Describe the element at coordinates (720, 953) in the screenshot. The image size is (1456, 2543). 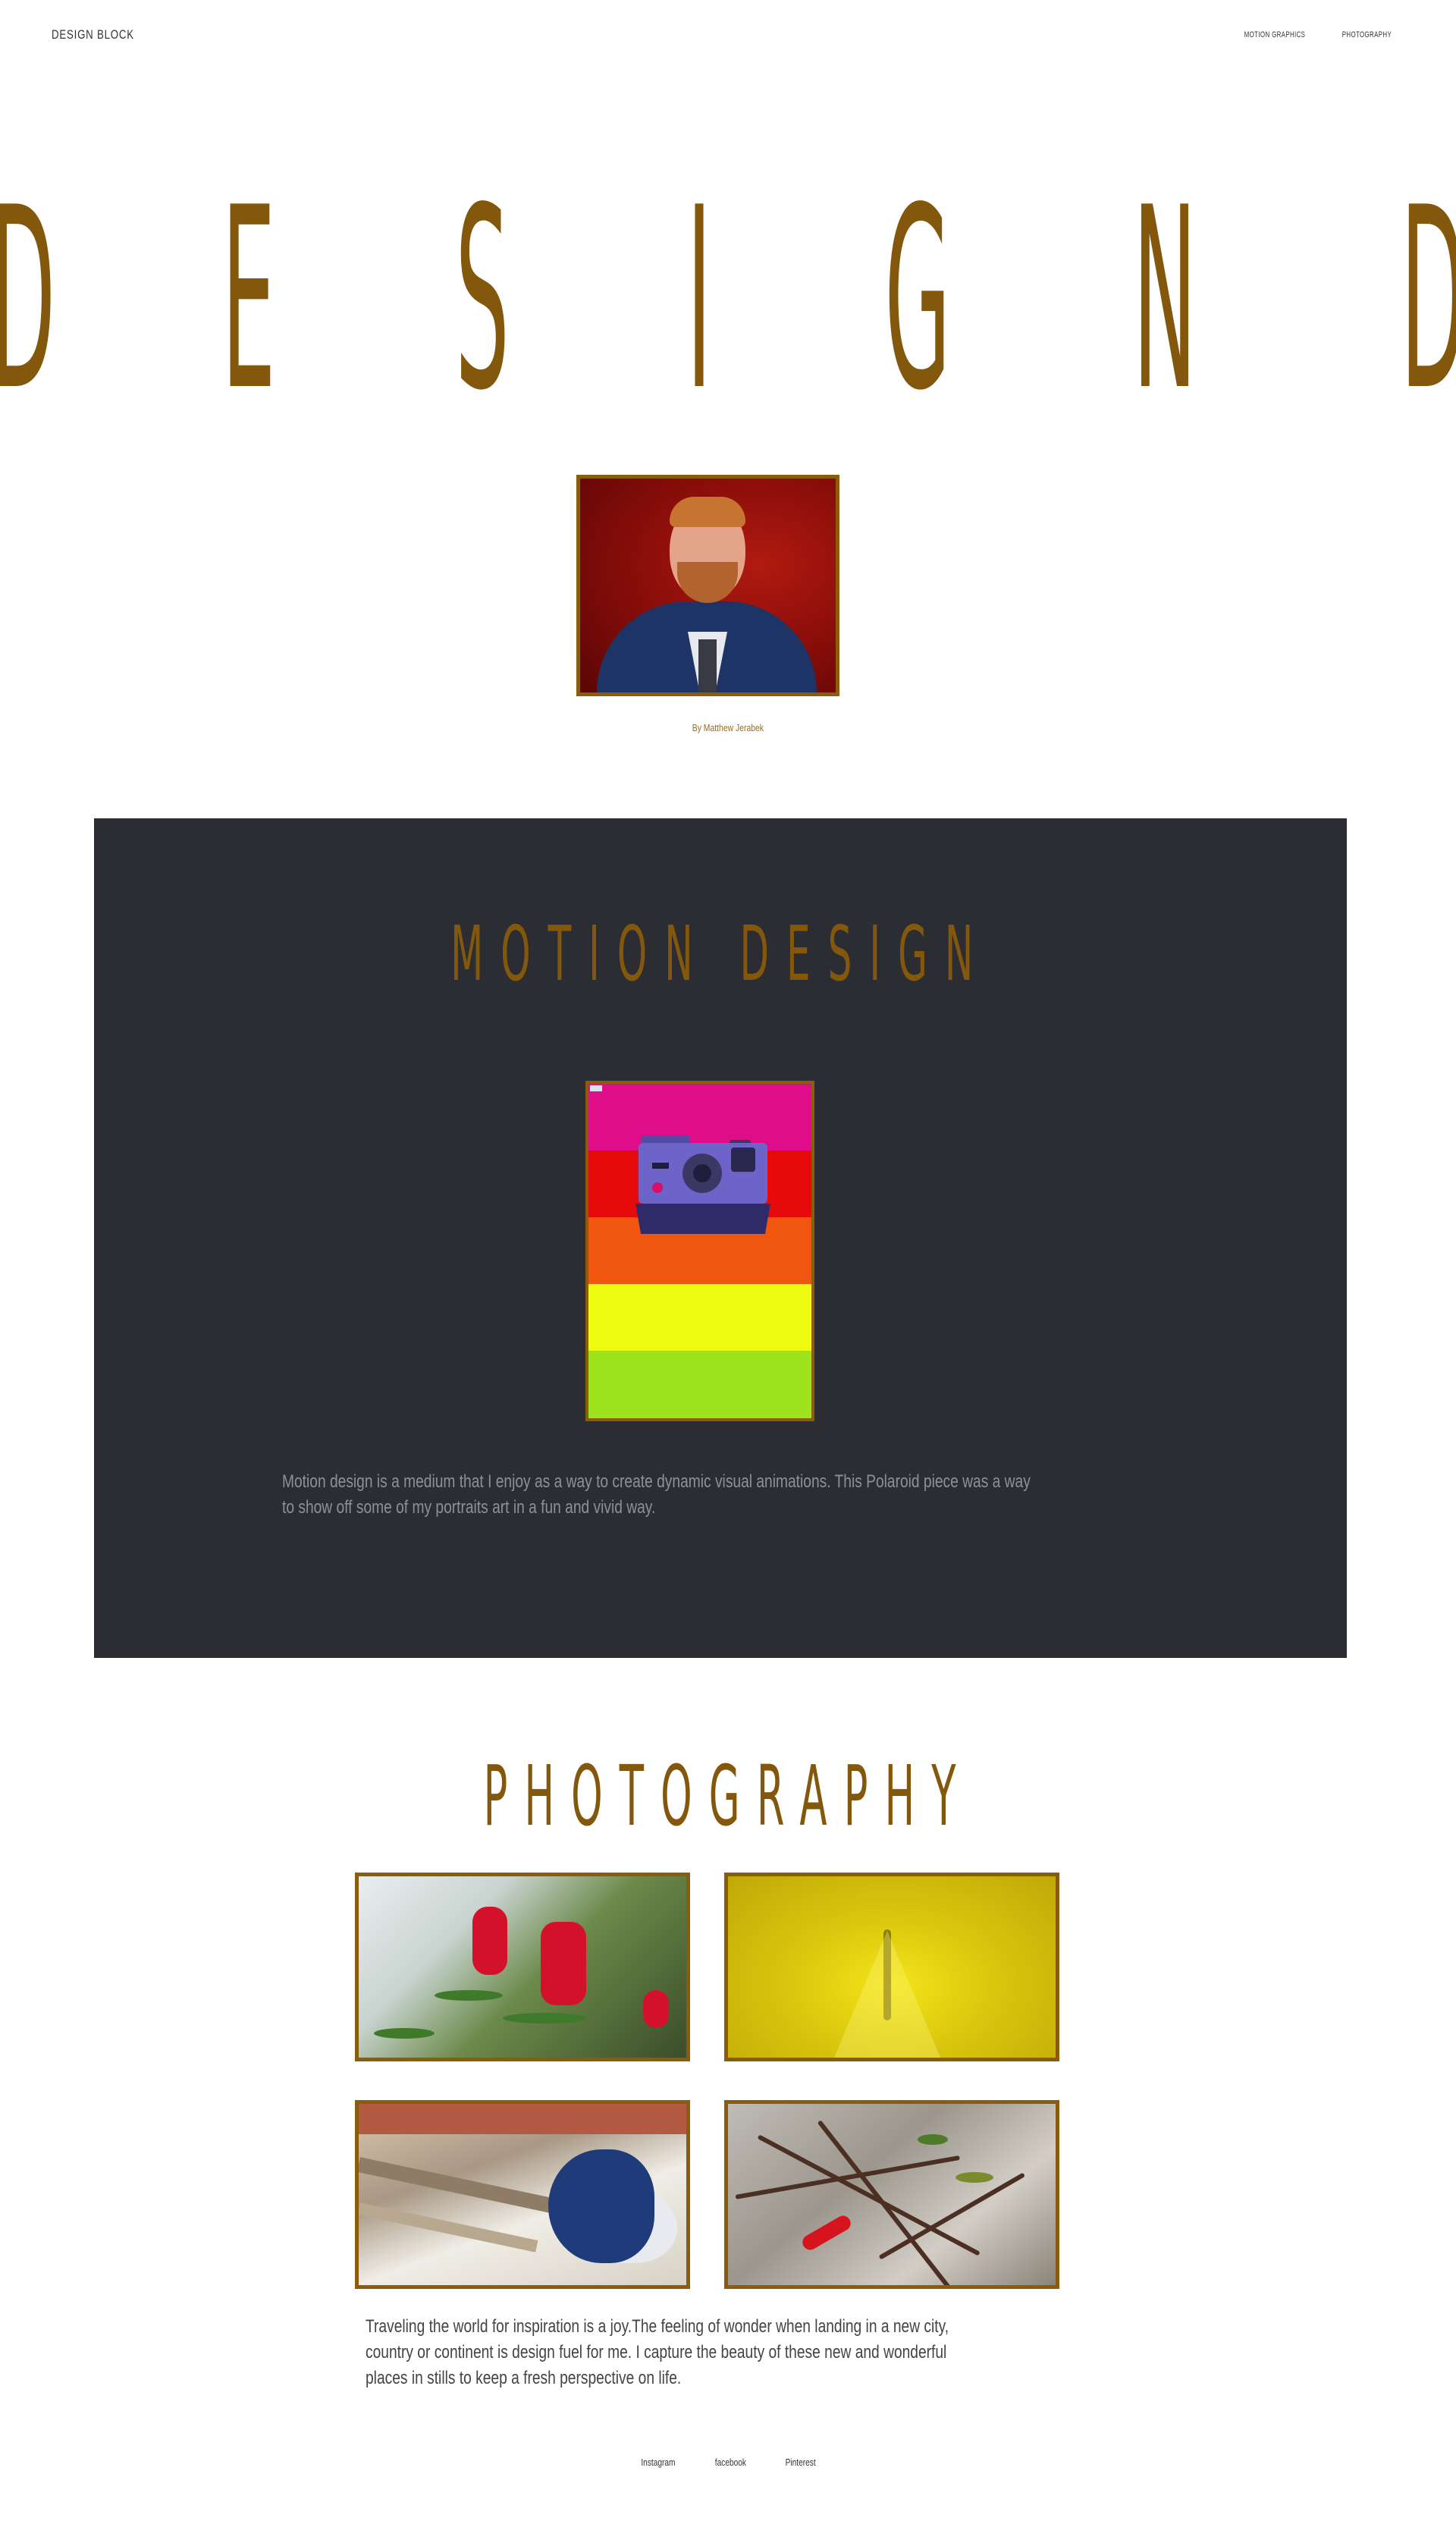
I see `motion-design-title: MOTION DESIGN` at that location.